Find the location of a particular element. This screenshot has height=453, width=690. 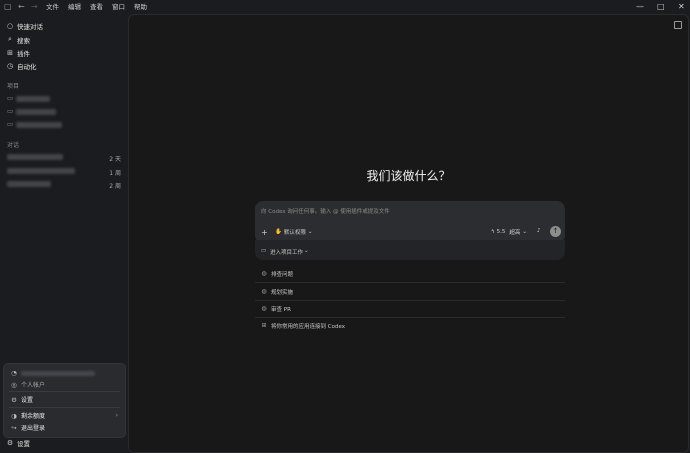

nav-search-label: 搜索 is located at coordinates (23, 40).